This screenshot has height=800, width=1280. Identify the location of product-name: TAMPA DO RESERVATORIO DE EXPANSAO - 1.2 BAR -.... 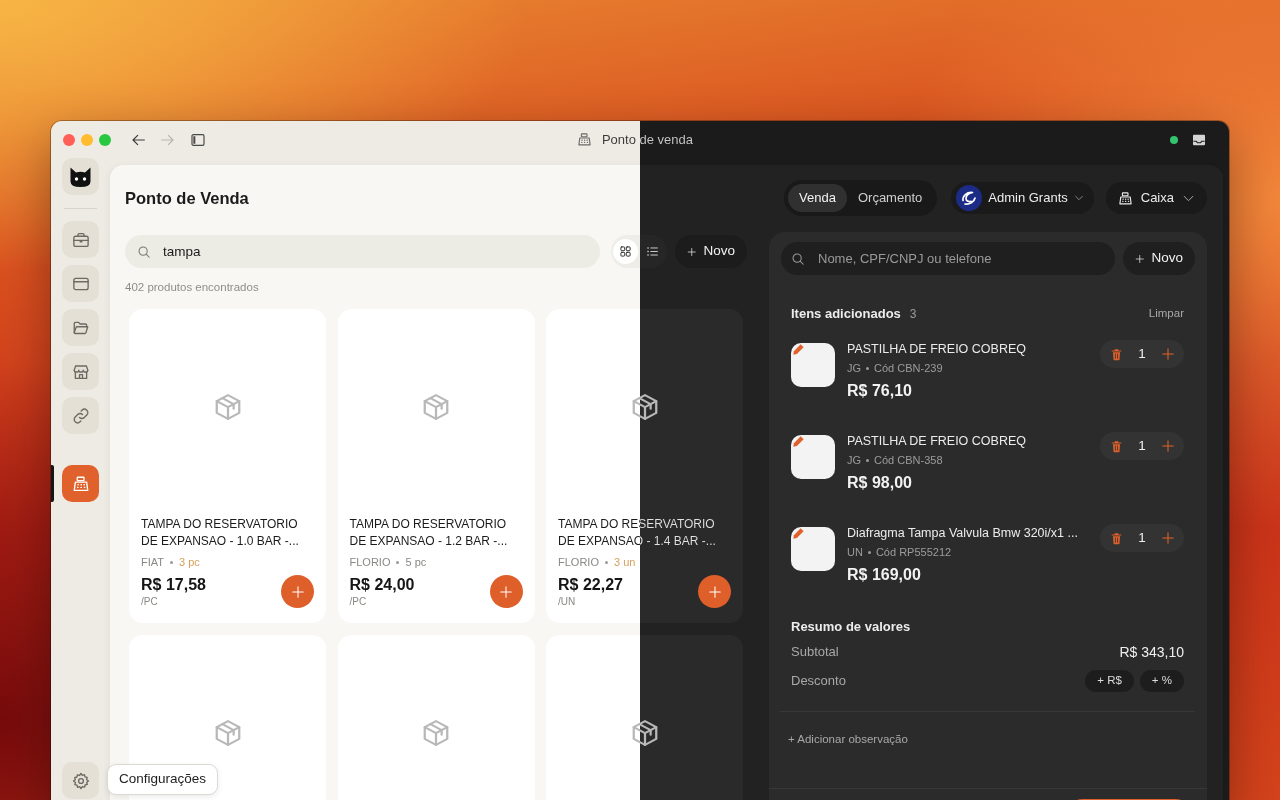
(429, 533).